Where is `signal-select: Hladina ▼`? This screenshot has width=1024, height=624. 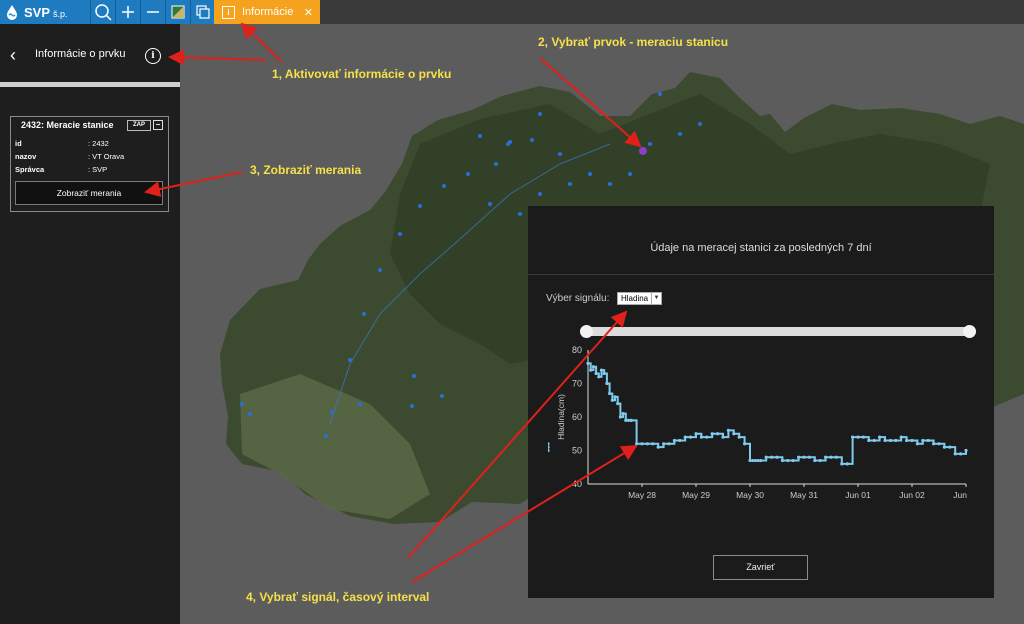 signal-select: Hladina ▼ is located at coordinates (639, 298).